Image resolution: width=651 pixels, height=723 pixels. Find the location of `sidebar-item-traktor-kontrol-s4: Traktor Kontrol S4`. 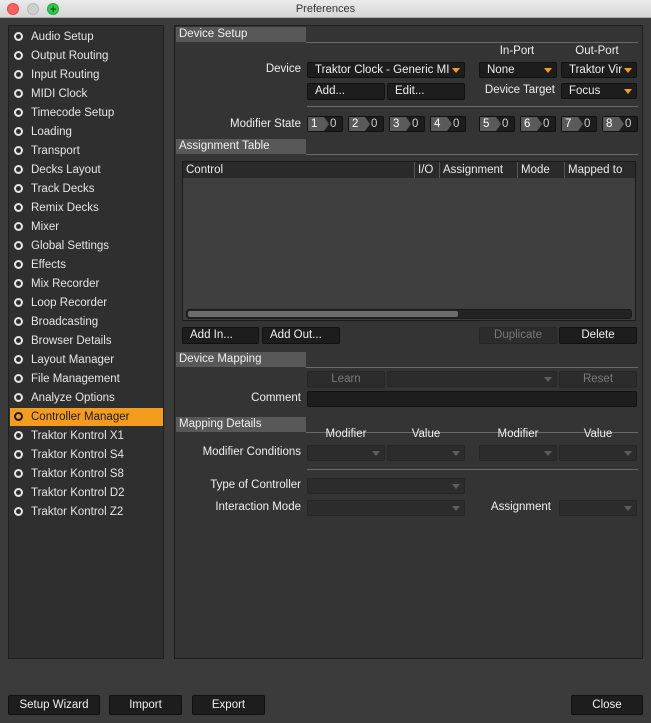

sidebar-item-traktor-kontrol-s4: Traktor Kontrol S4 is located at coordinates (86, 455).